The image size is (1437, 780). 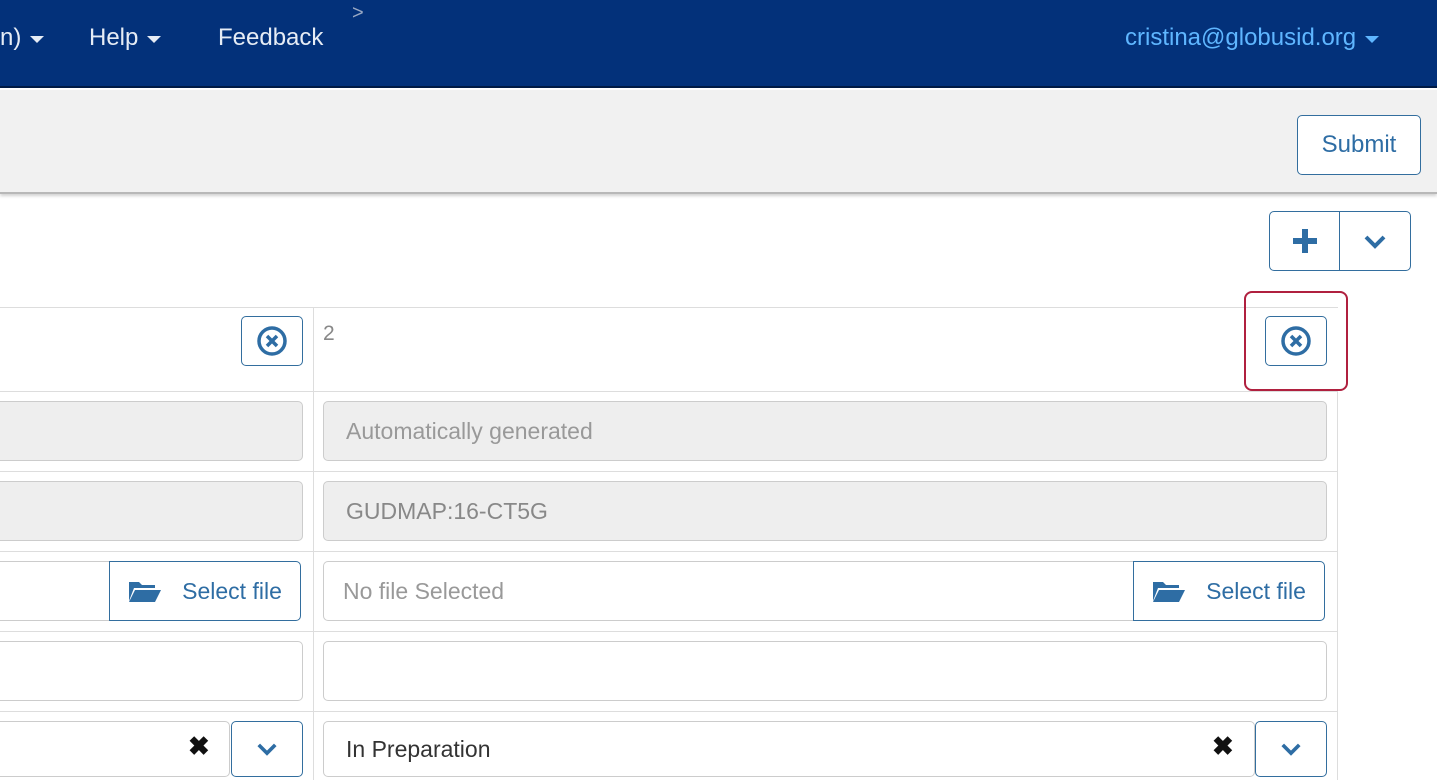 What do you see at coordinates (1241, 37) in the screenshot?
I see `user-menu-label: cristina@globusid.org` at bounding box center [1241, 37].